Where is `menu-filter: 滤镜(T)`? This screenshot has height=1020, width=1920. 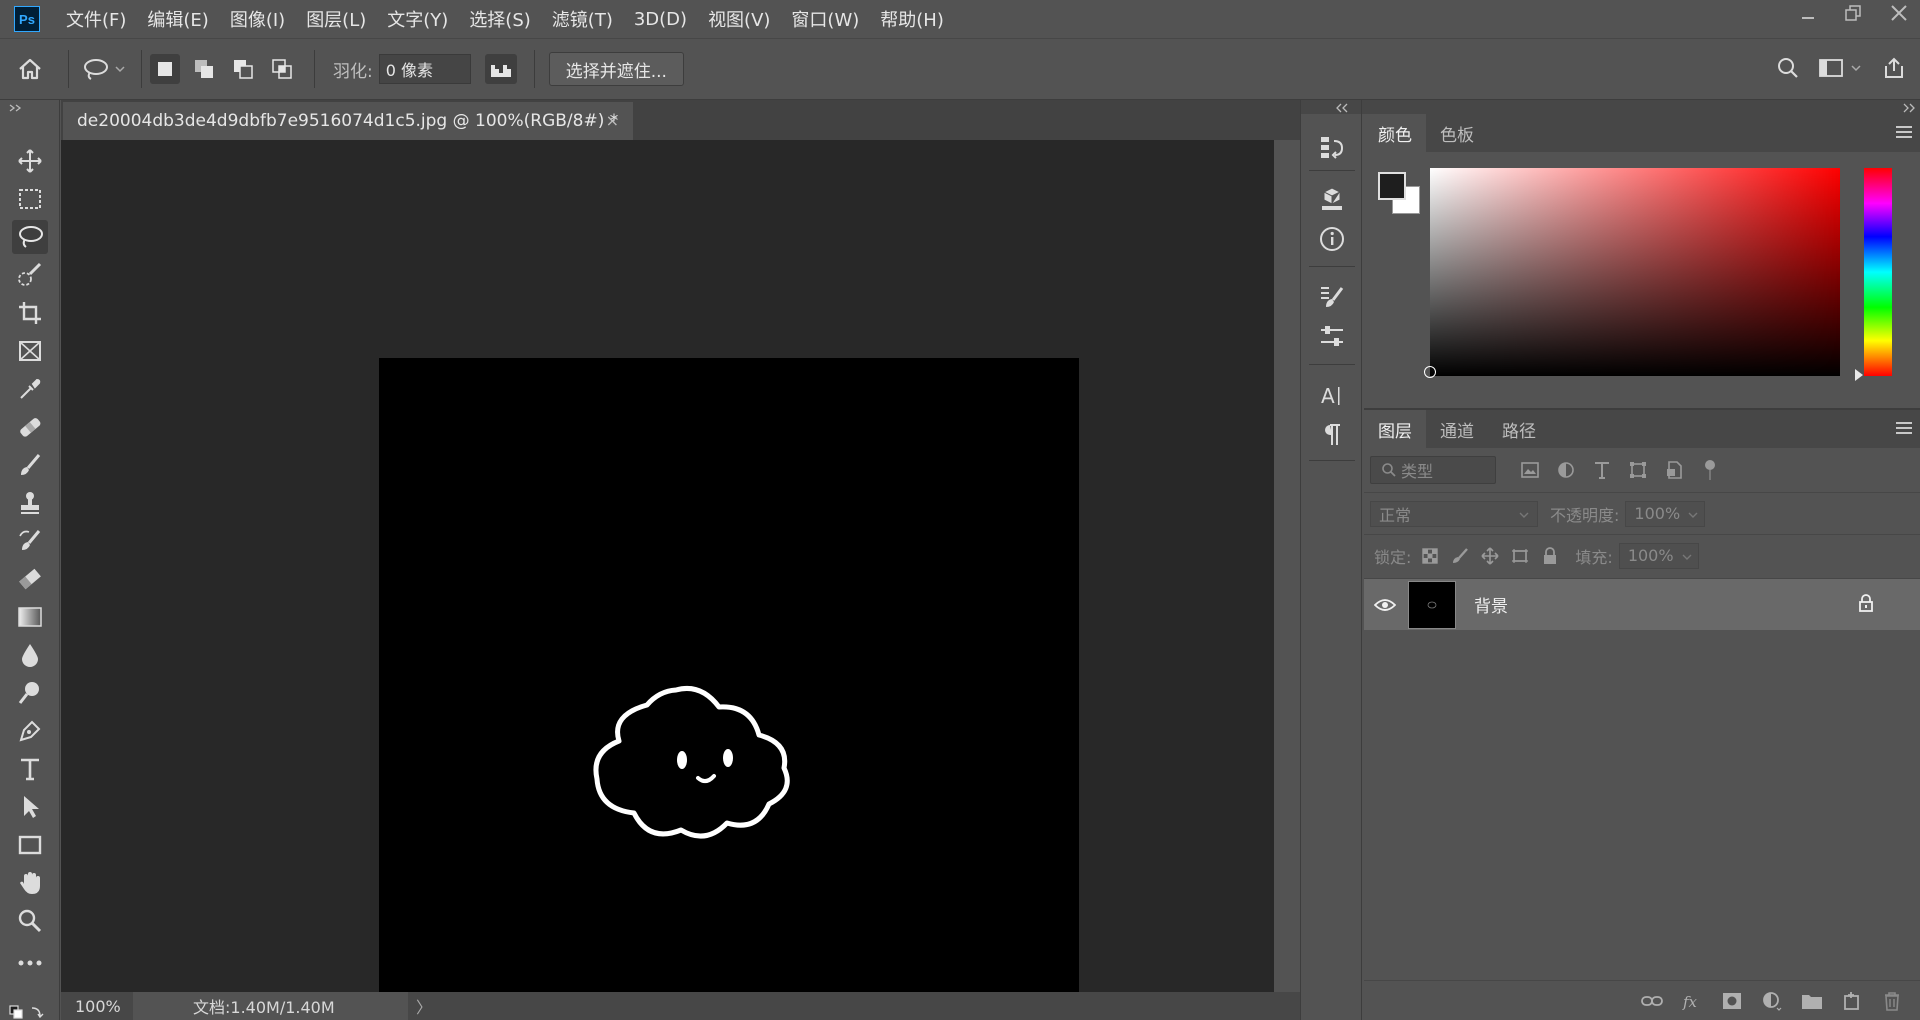 menu-filter: 滤镜(T) is located at coordinates (582, 19).